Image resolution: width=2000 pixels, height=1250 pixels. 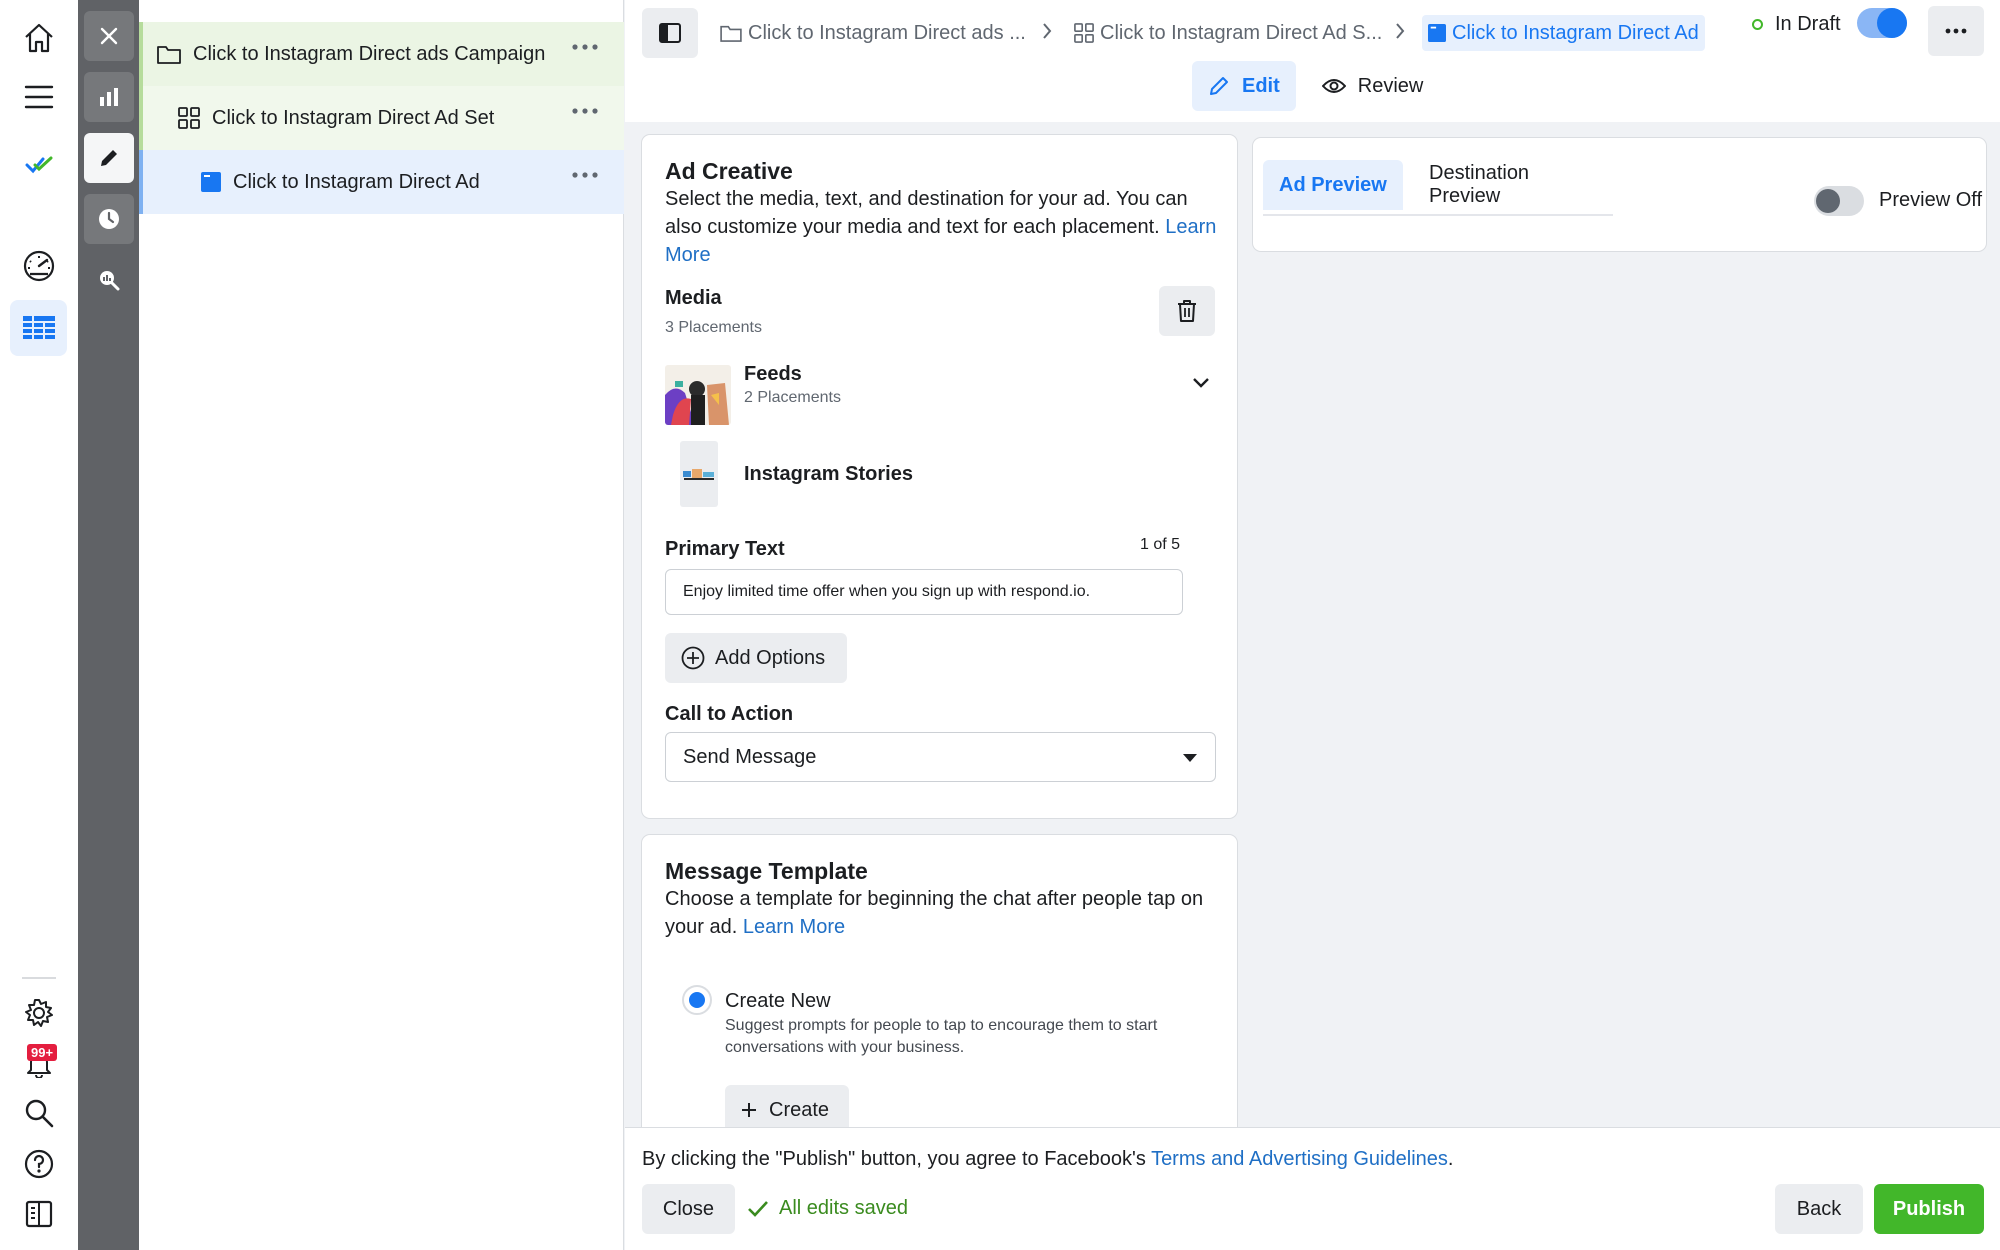 What do you see at coordinates (38, 1214) in the screenshot?
I see `collapse-sidebar-icon` at bounding box center [38, 1214].